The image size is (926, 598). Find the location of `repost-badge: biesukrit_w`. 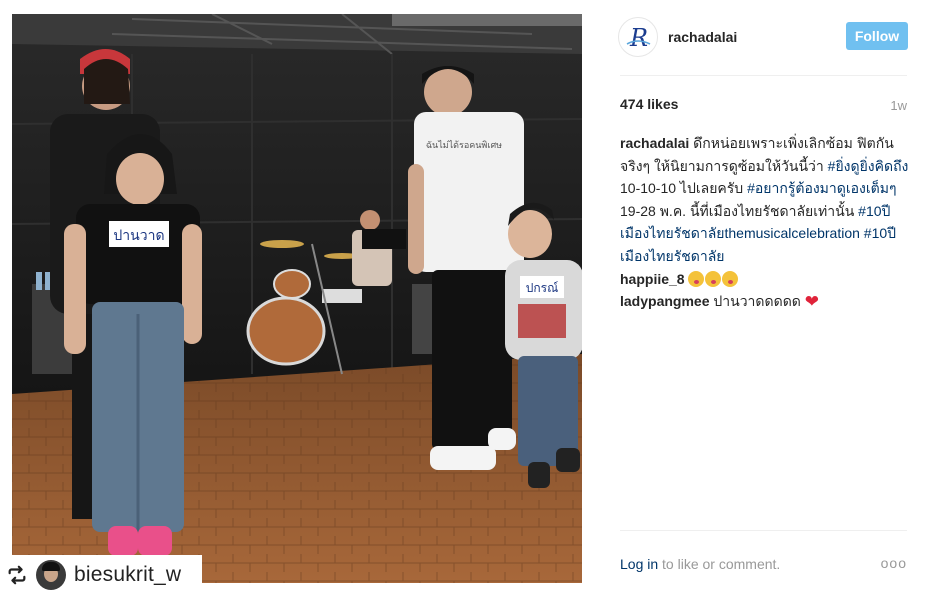

repost-badge: biesukrit_w is located at coordinates (101, 575).